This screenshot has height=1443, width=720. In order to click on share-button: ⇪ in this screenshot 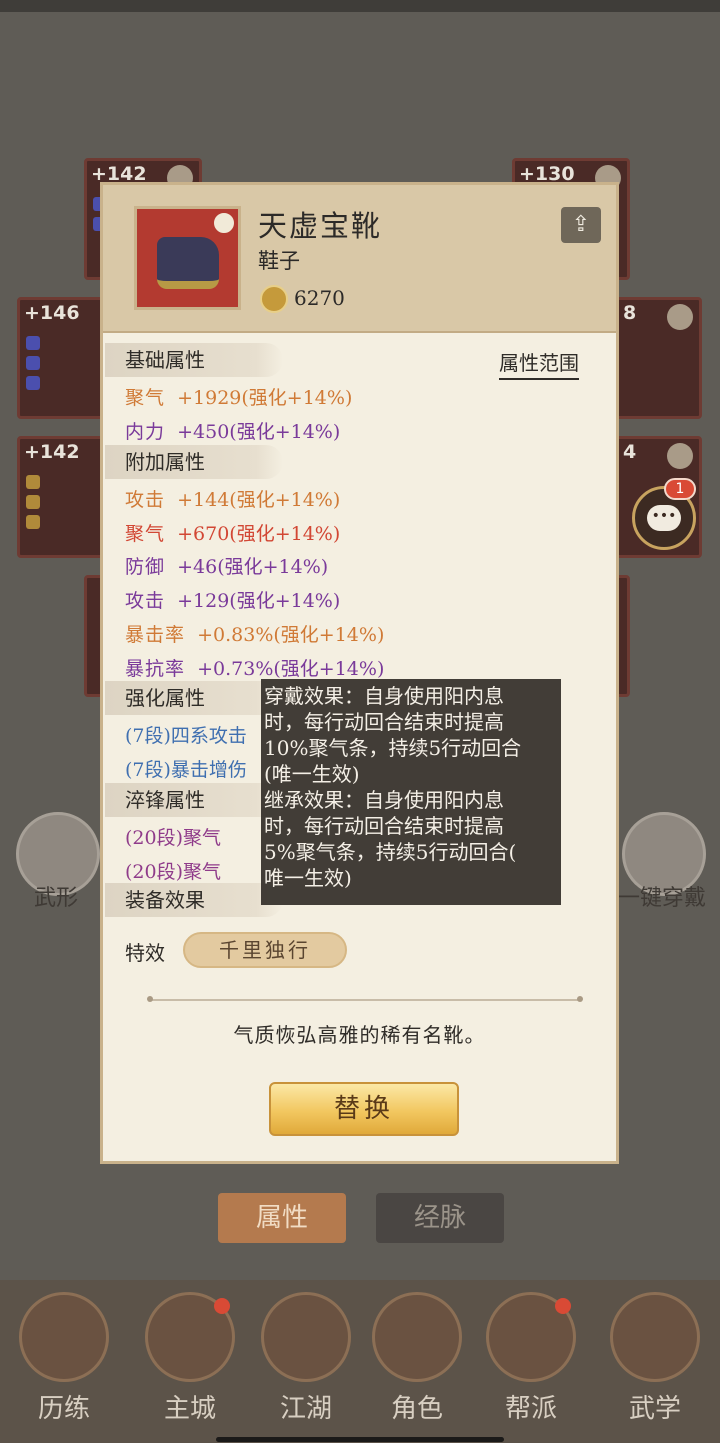, I will do `click(581, 225)`.